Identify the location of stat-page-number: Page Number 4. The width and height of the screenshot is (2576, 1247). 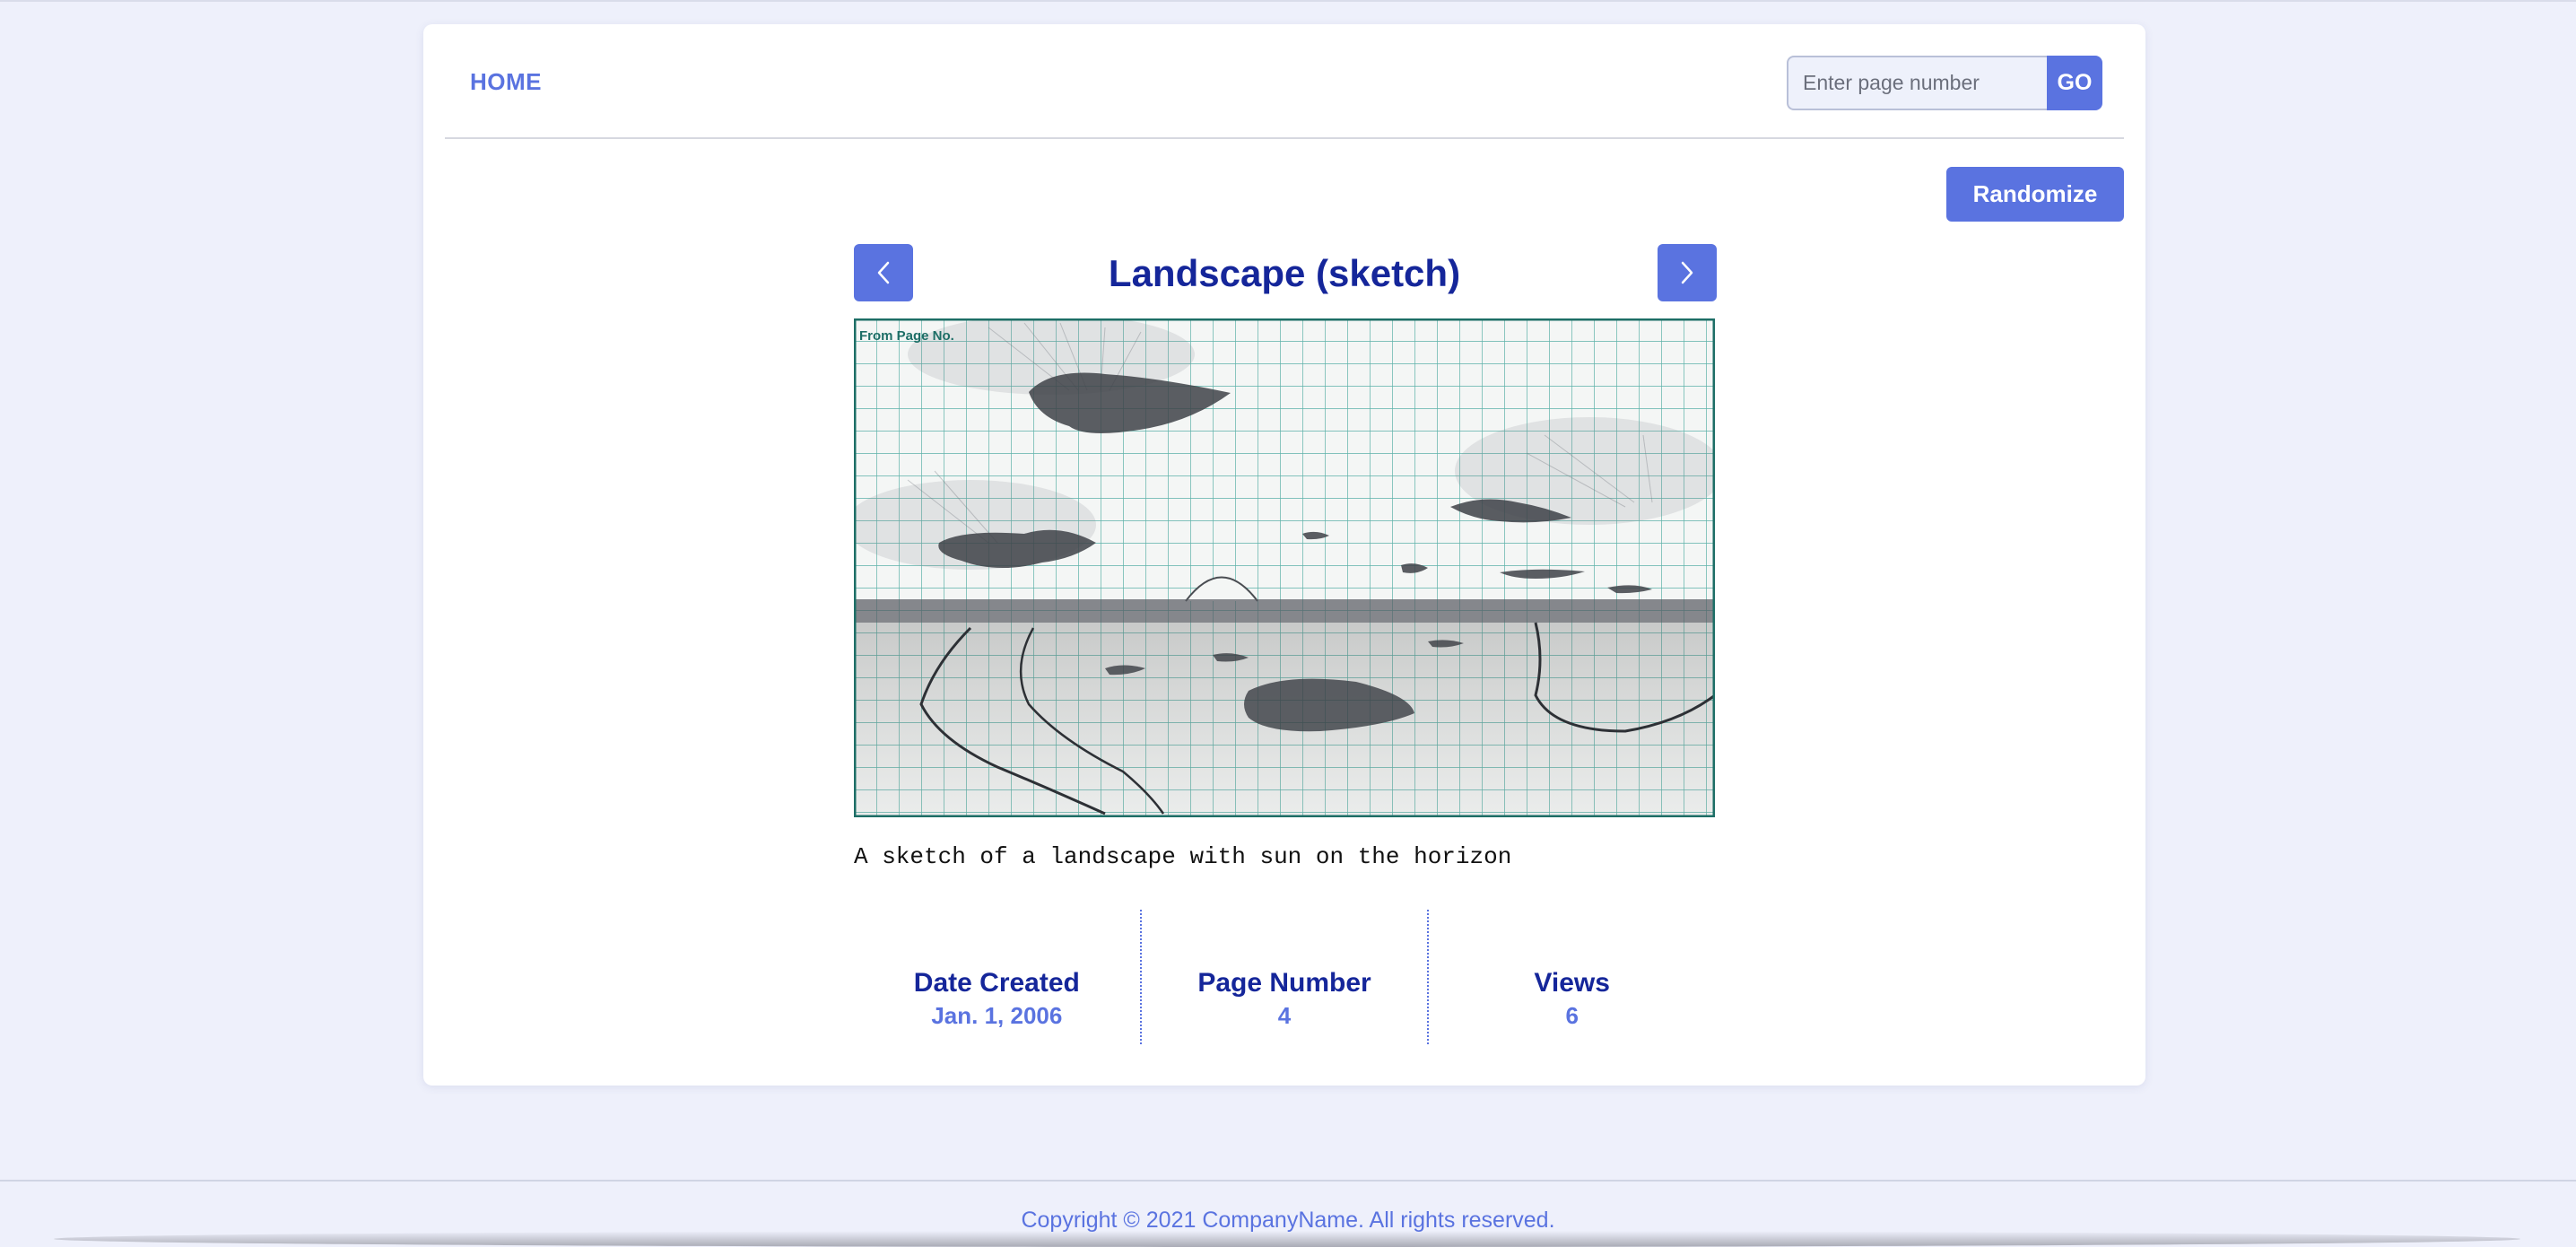
(1283, 977).